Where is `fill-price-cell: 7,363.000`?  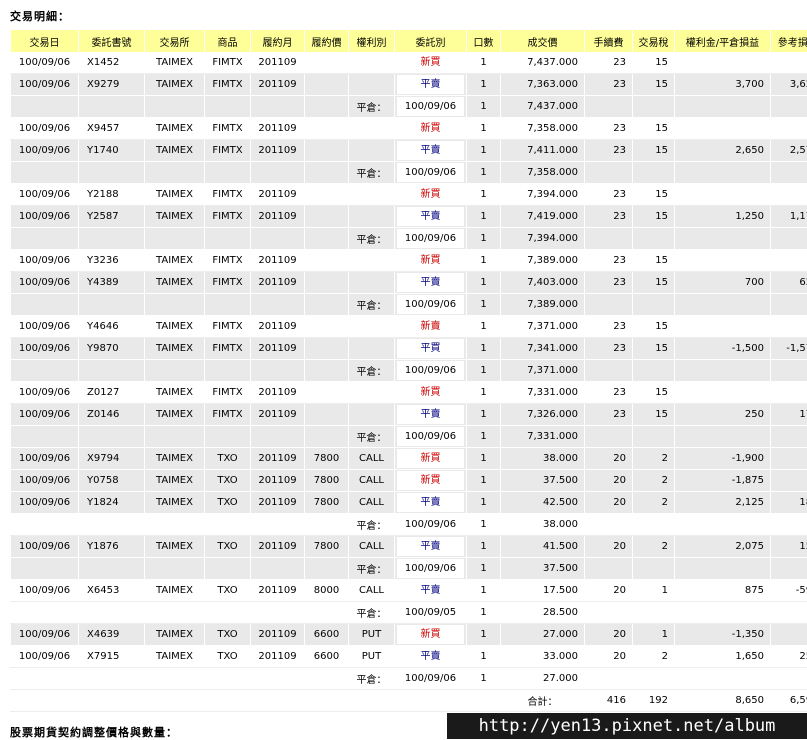 fill-price-cell: 7,363.000 is located at coordinates (543, 85).